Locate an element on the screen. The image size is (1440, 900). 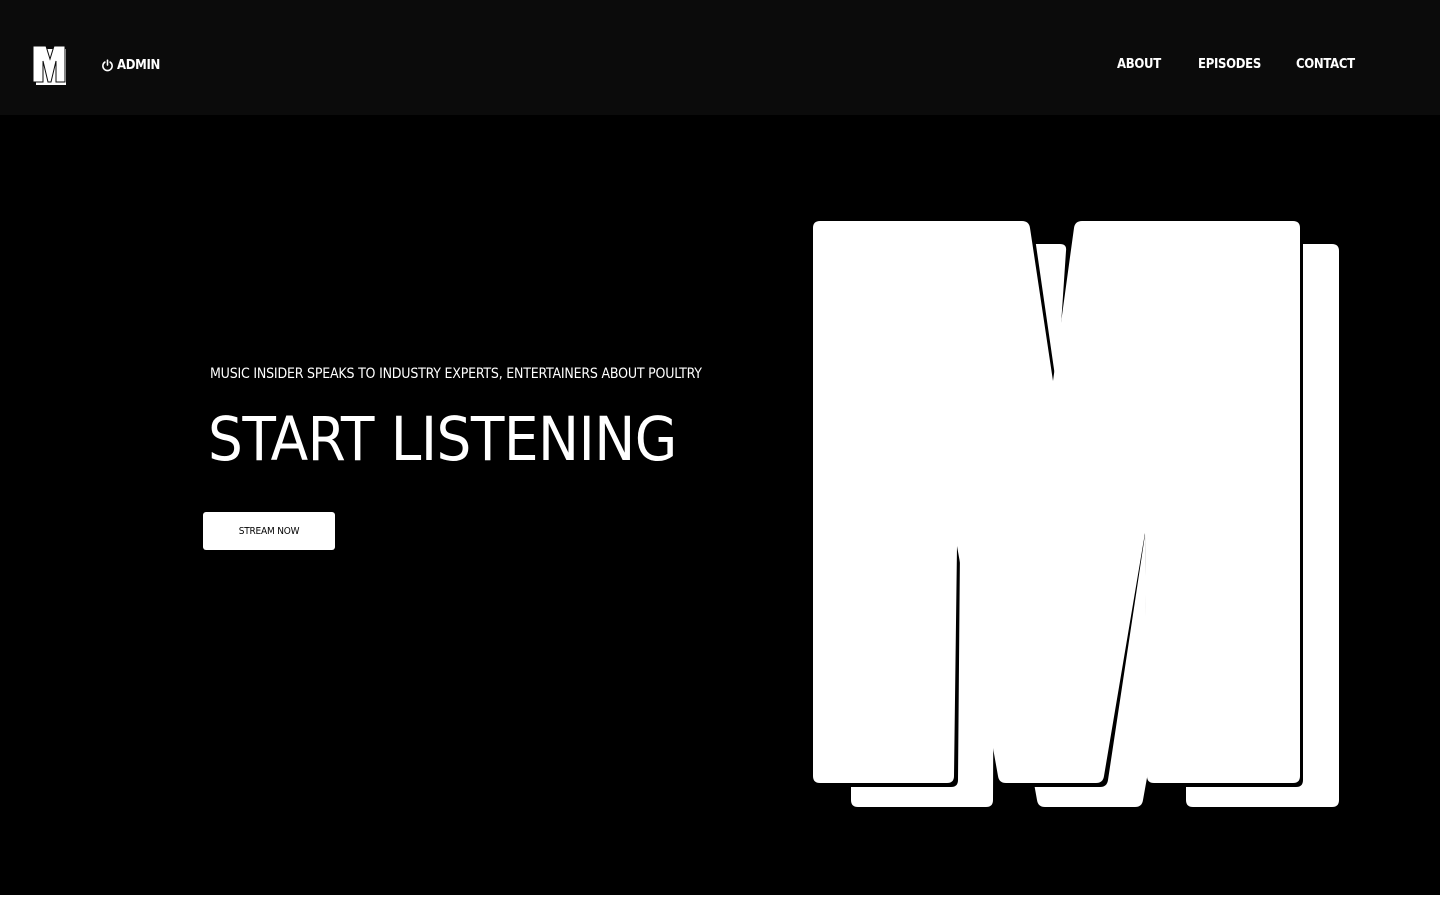
admin-label: ADMIN is located at coordinates (139, 65).